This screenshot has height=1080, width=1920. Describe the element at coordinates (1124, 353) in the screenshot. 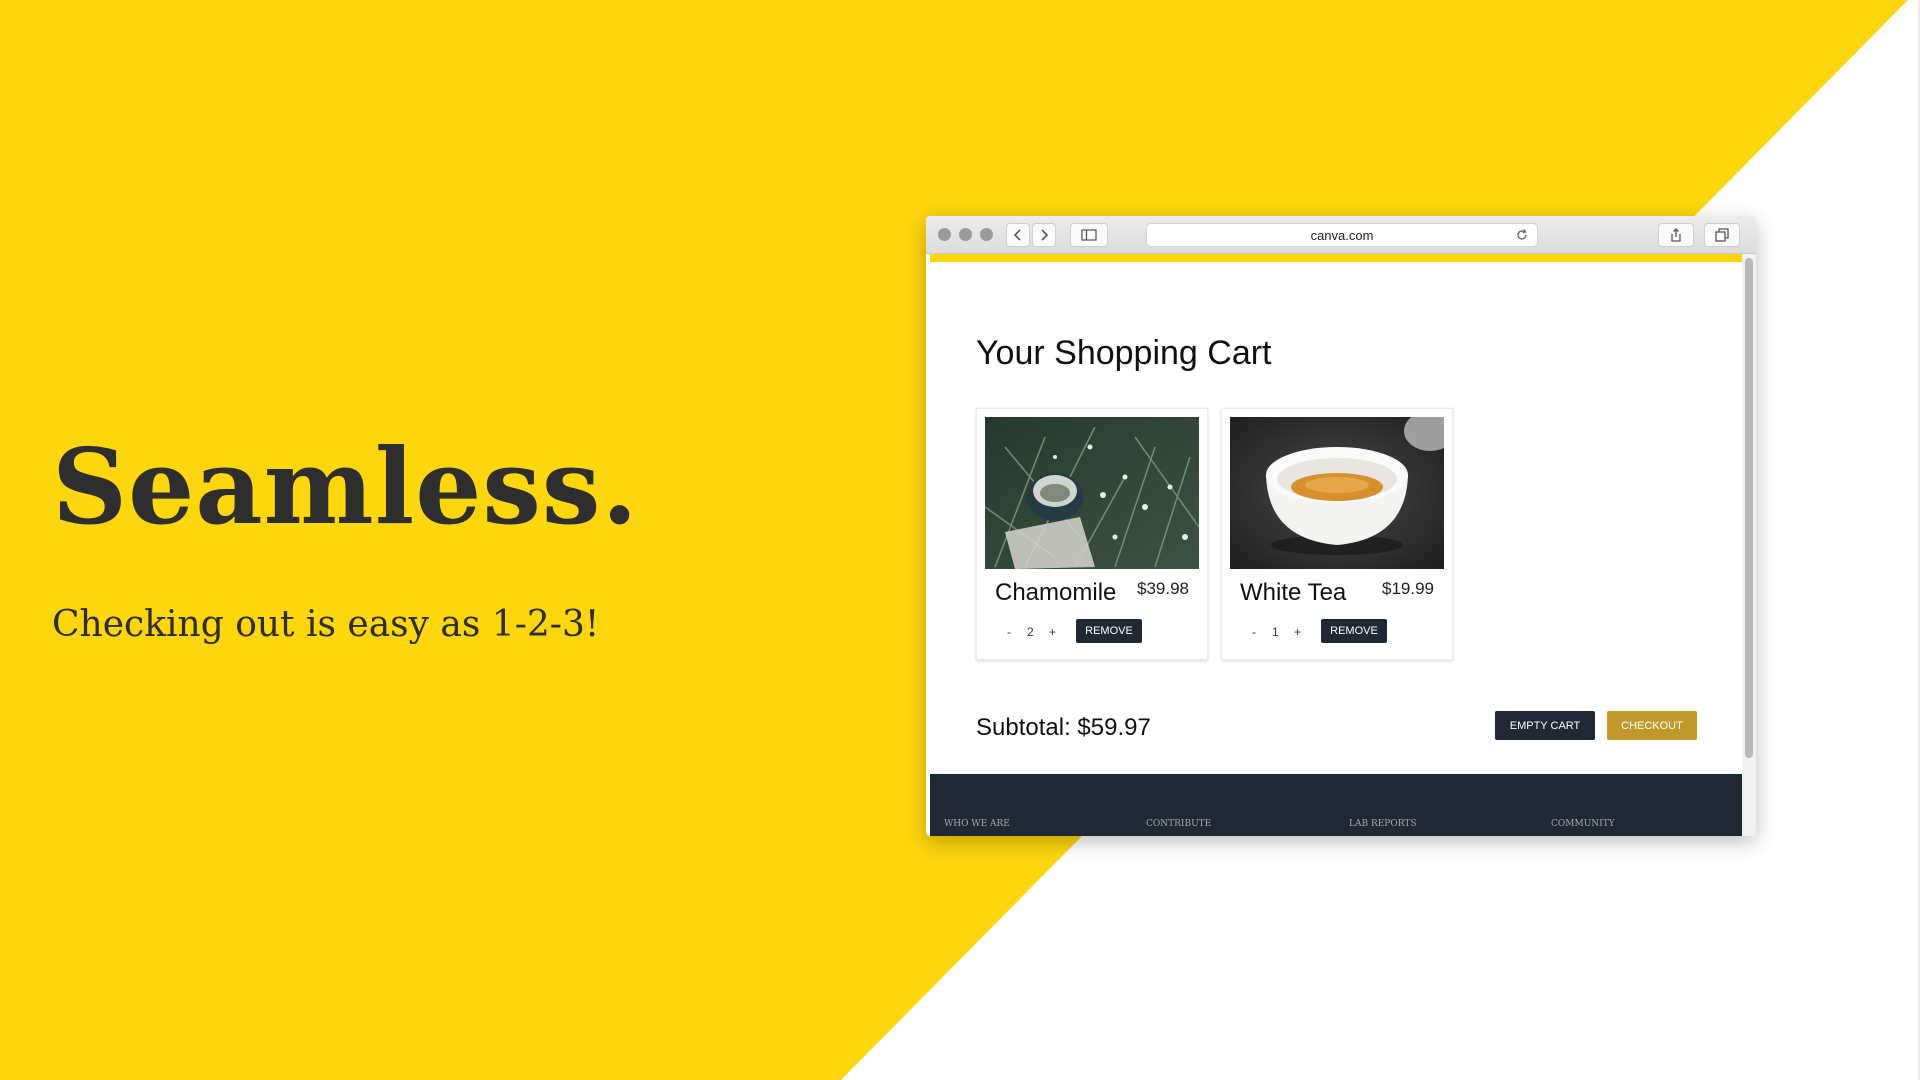

I see `cart-title: Your Shopping Cart` at that location.